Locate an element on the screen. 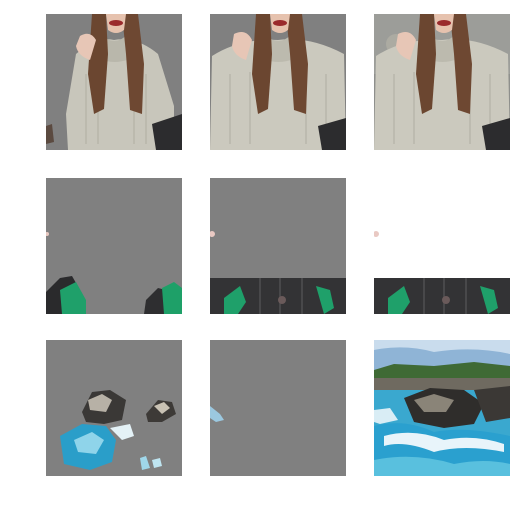  image-tile-r3c1 is located at coordinates (114, 408).